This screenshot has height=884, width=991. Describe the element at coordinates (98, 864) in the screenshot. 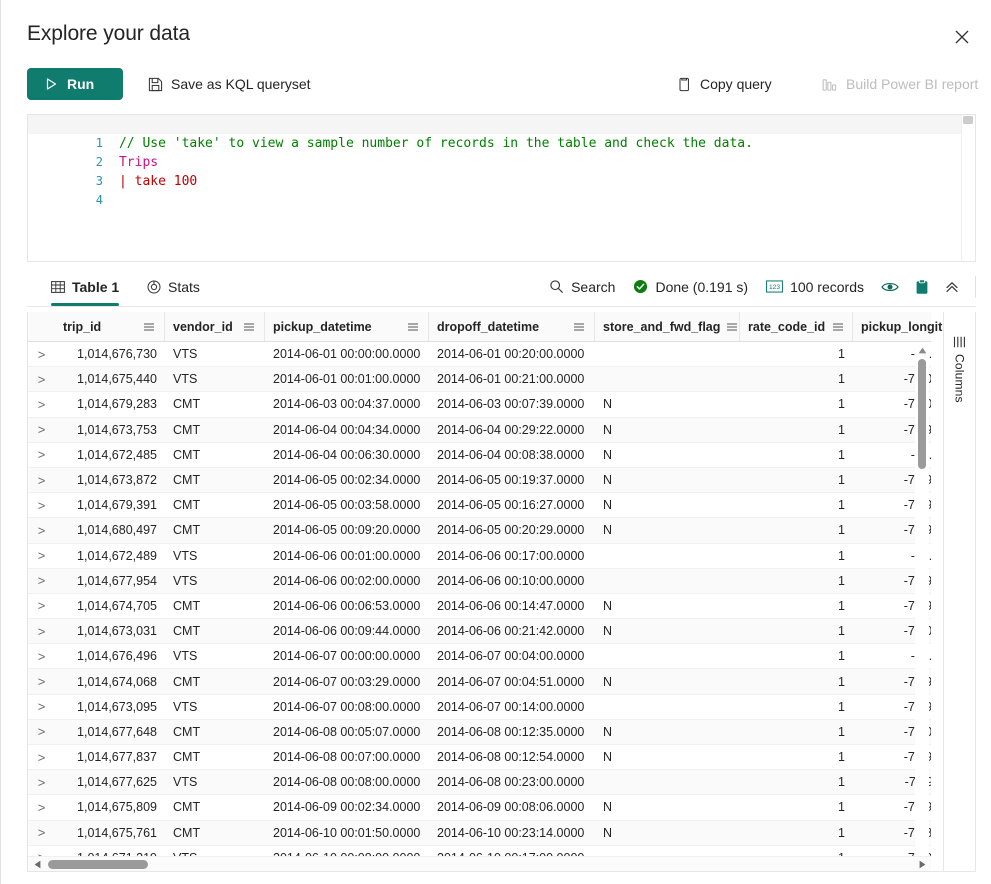

I see `grid-horizontal-scrollbar-thumb` at that location.